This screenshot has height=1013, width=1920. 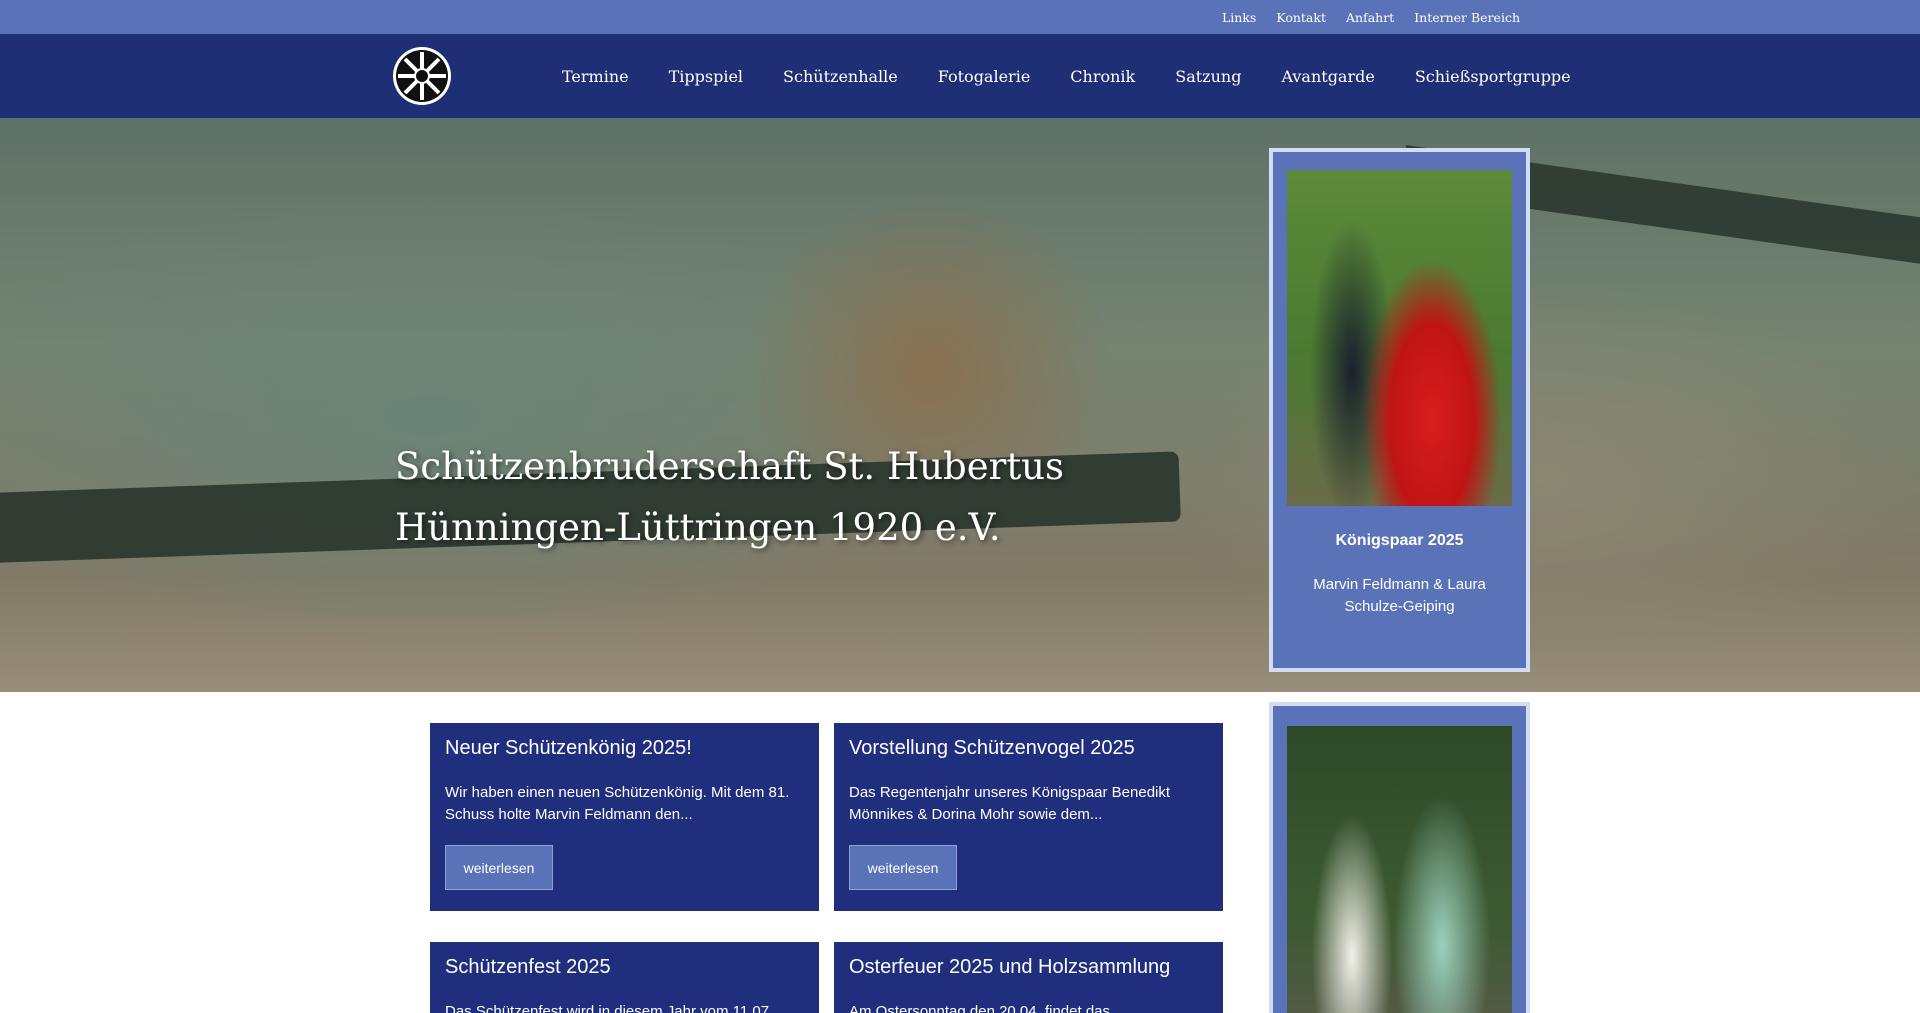 What do you see at coordinates (1493, 76) in the screenshot?
I see `nav-schiesssportgruppe: Schießsportgruppe` at bounding box center [1493, 76].